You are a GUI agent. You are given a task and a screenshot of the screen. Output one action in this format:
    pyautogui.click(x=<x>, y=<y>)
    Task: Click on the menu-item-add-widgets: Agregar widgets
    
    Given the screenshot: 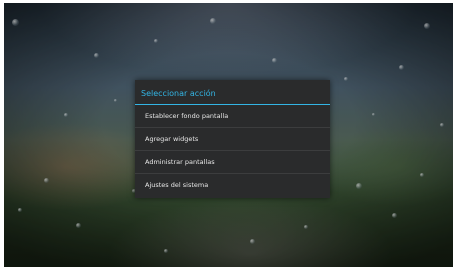 What is the action you would take?
    pyautogui.click(x=232, y=139)
    